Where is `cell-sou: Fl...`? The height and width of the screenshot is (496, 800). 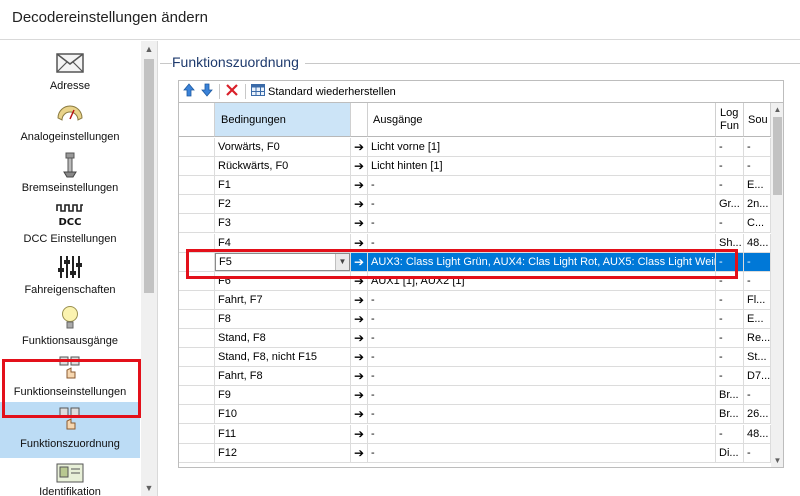 cell-sou: Fl... is located at coordinates (757, 299).